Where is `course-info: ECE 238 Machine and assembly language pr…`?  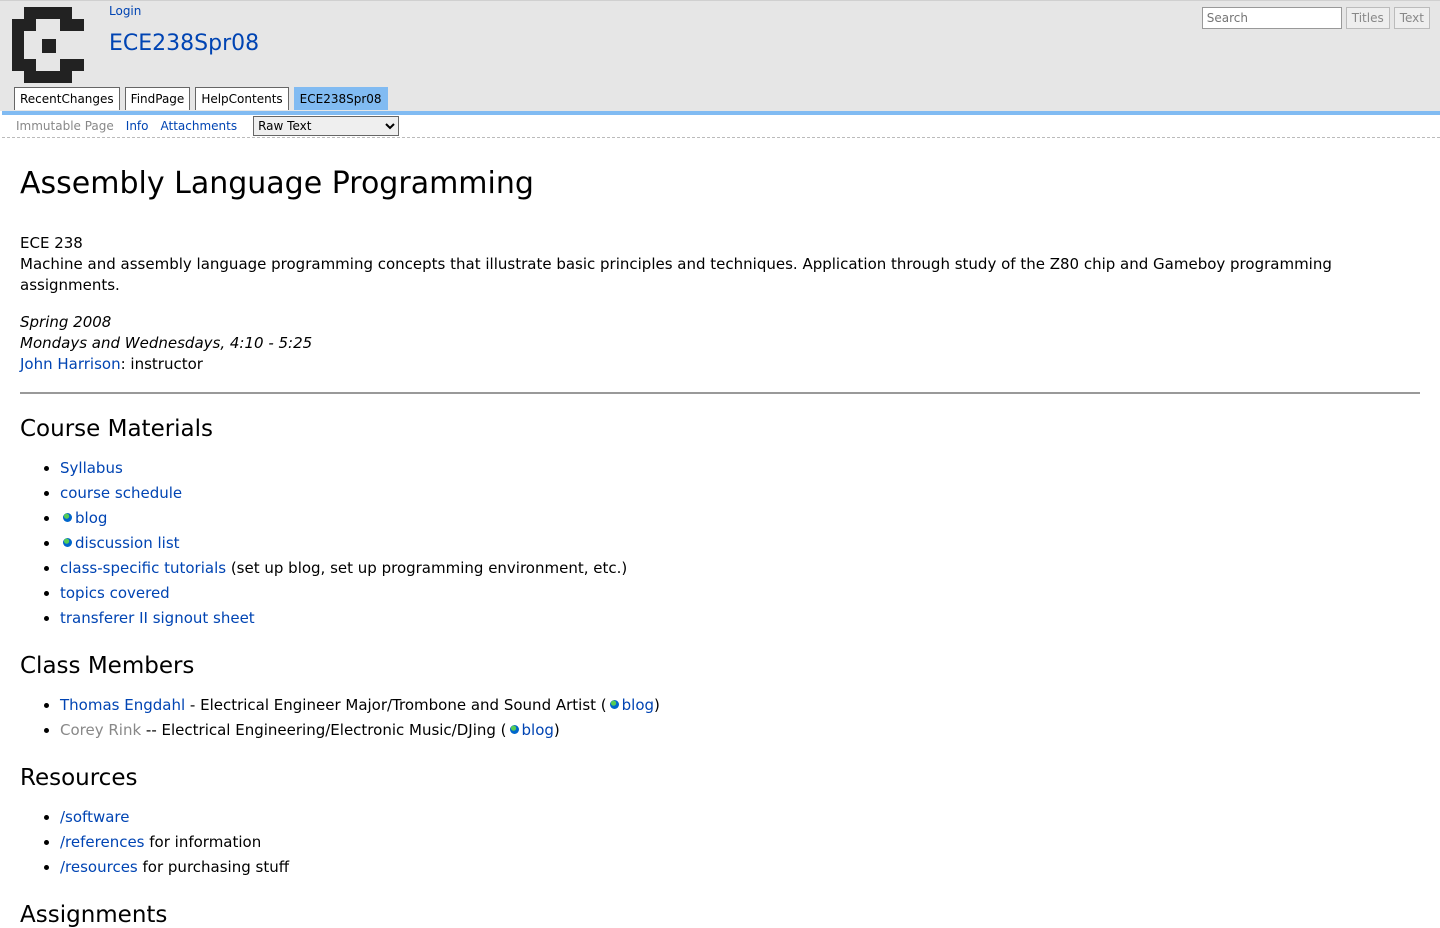 course-info: ECE 238 Machine and assembly language pr… is located at coordinates (720, 264).